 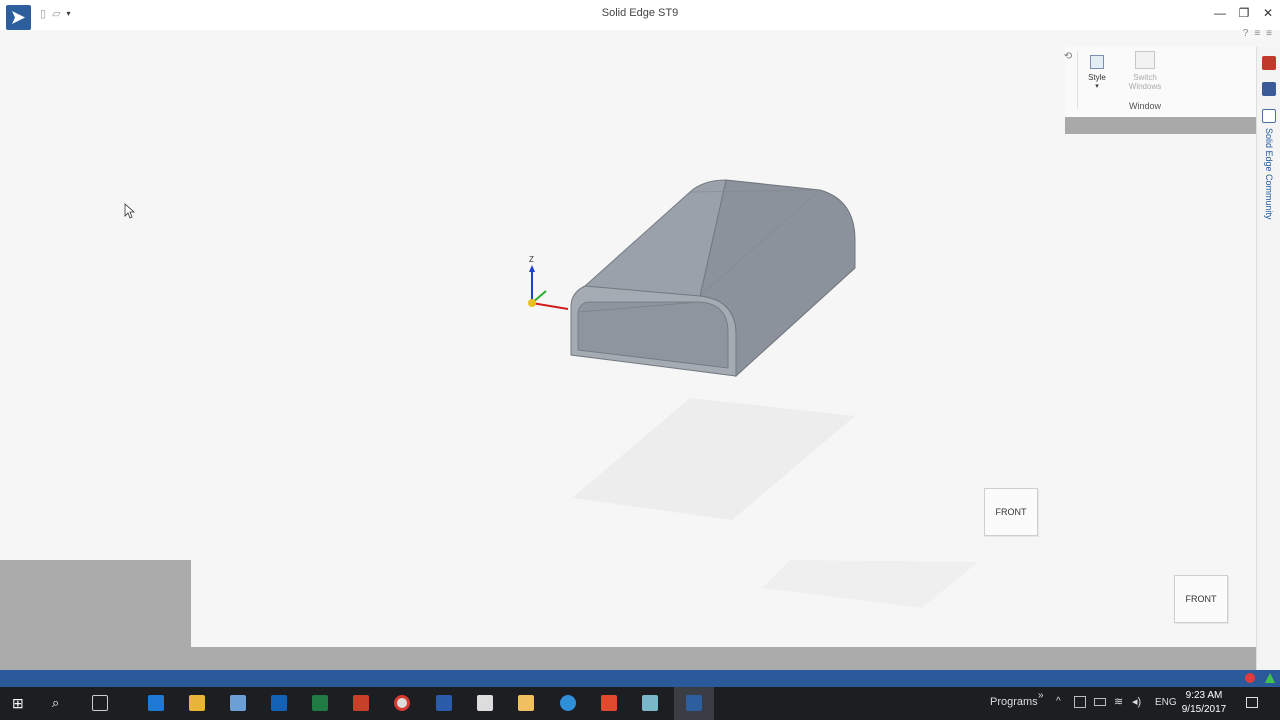 What do you see at coordinates (1204, 695) in the screenshot?
I see `clock-time: 9:23 AM` at bounding box center [1204, 695].